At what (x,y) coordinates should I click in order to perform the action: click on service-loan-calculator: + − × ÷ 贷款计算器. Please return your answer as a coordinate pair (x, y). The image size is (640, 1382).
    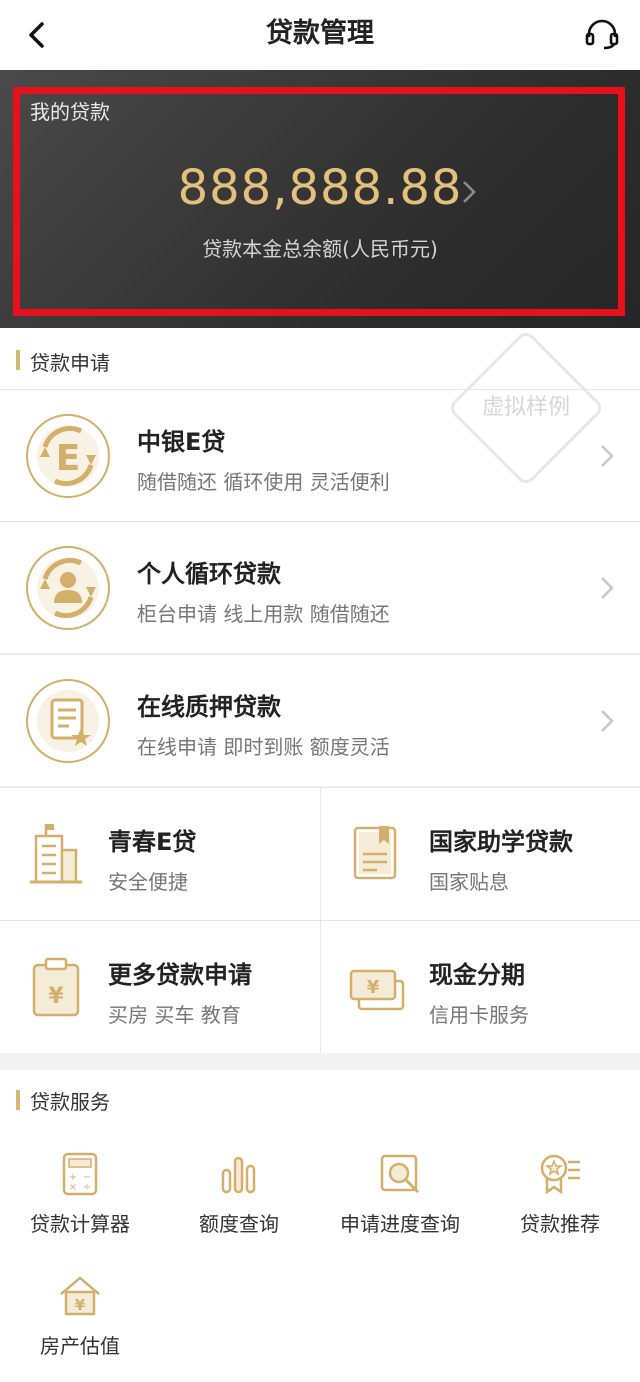
    Looking at the image, I should click on (80, 1194).